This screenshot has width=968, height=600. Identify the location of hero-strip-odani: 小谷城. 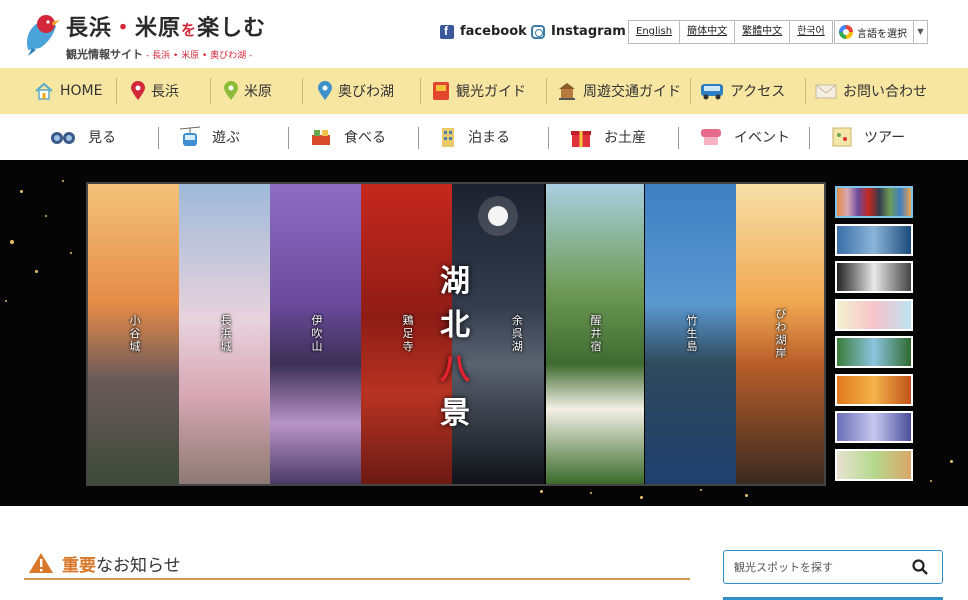
(134, 334).